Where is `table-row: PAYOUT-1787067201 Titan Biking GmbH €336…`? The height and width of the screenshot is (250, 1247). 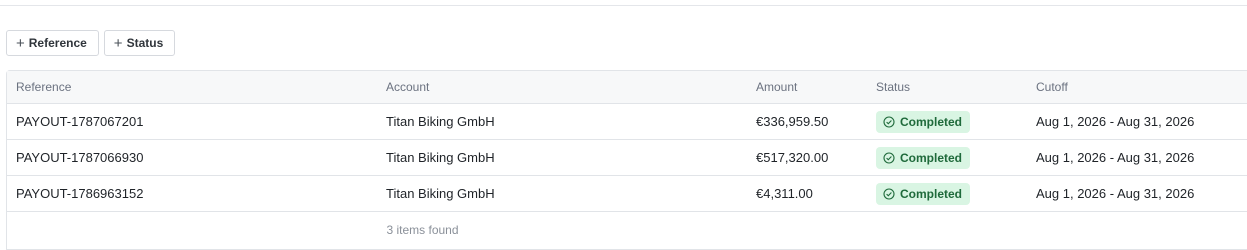
table-row: PAYOUT-1787067201 Titan Biking GmbH €336… is located at coordinates (627, 122).